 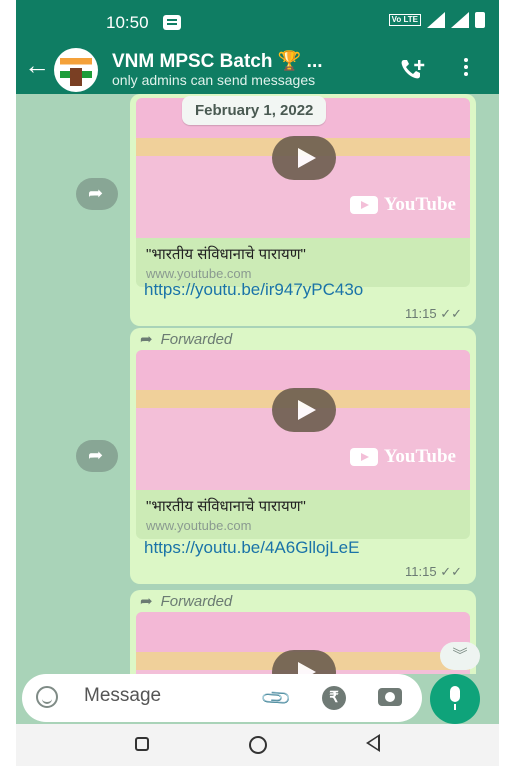 I want to click on system-nav-bar, so click(x=257, y=745).